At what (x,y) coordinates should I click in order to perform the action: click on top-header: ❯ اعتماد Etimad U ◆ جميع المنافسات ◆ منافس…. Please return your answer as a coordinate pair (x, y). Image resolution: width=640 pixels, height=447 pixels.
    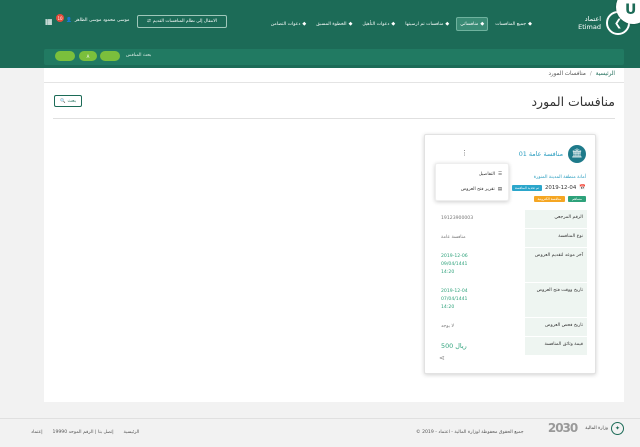
    Looking at the image, I should click on (320, 23).